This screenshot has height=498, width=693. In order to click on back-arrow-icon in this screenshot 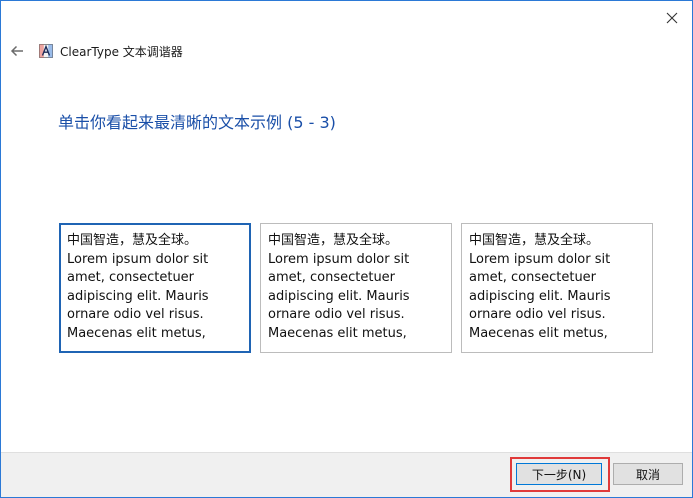, I will do `click(16, 51)`.